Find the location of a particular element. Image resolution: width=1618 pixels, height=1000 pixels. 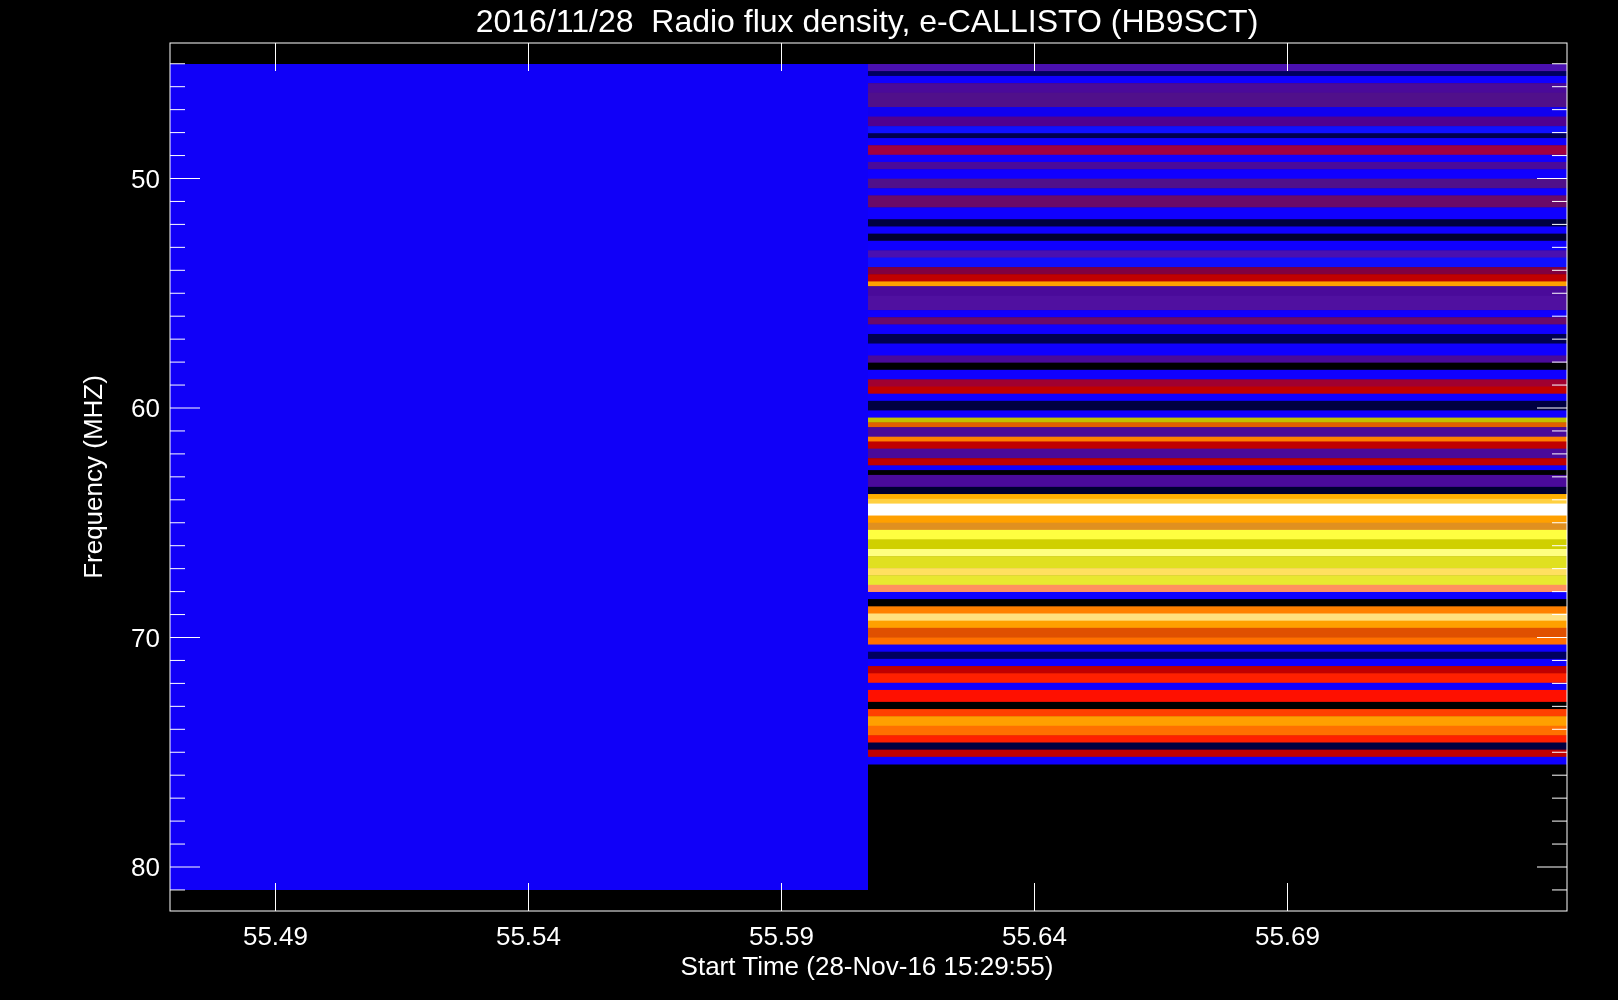

x-tick-label: 55.49 is located at coordinates (275, 936).